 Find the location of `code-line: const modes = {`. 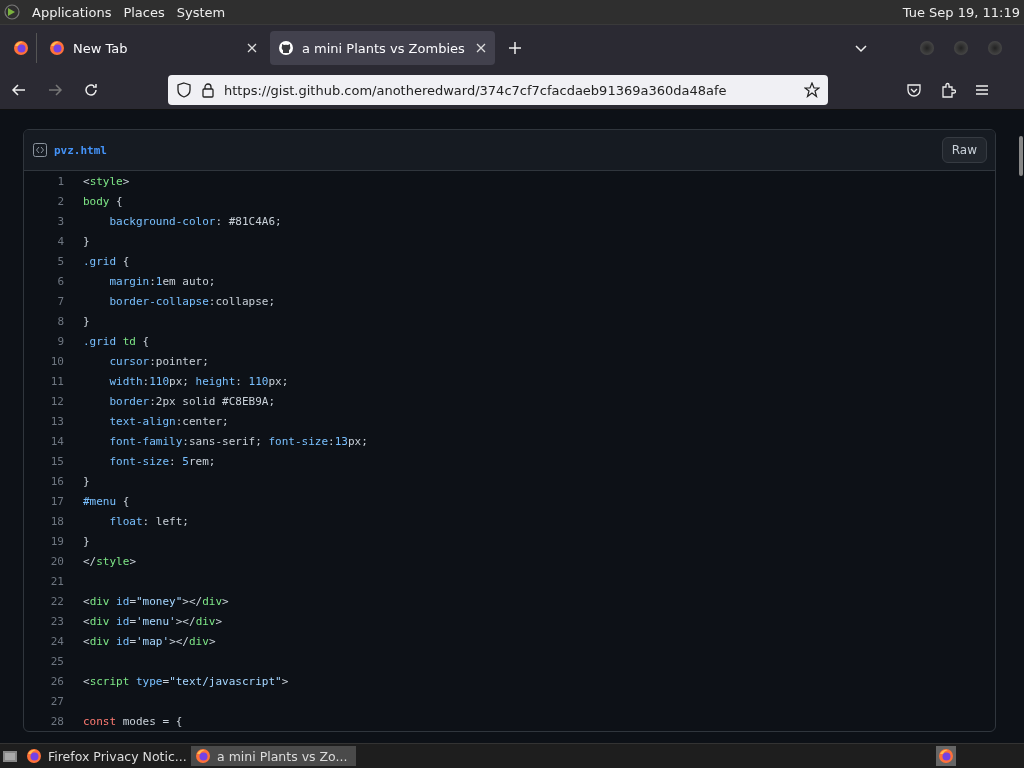

code-line: const modes = { is located at coordinates (133, 721).